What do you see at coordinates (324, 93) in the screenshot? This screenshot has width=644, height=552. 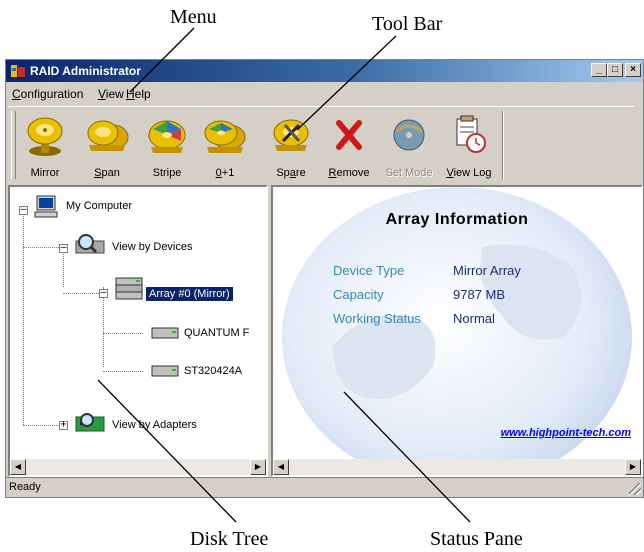 I see `menu-bar: Configuration View Help` at bounding box center [324, 93].